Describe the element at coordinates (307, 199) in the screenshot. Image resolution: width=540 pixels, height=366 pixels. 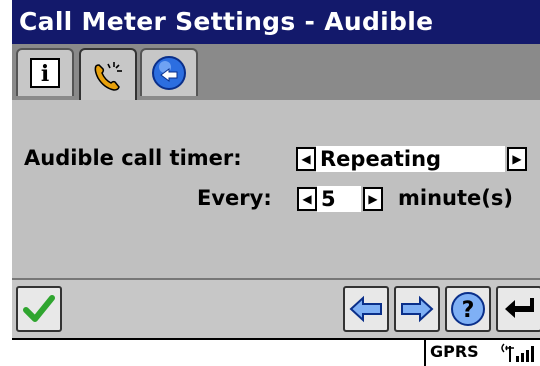
I see `every-decrease-button: ◀` at that location.